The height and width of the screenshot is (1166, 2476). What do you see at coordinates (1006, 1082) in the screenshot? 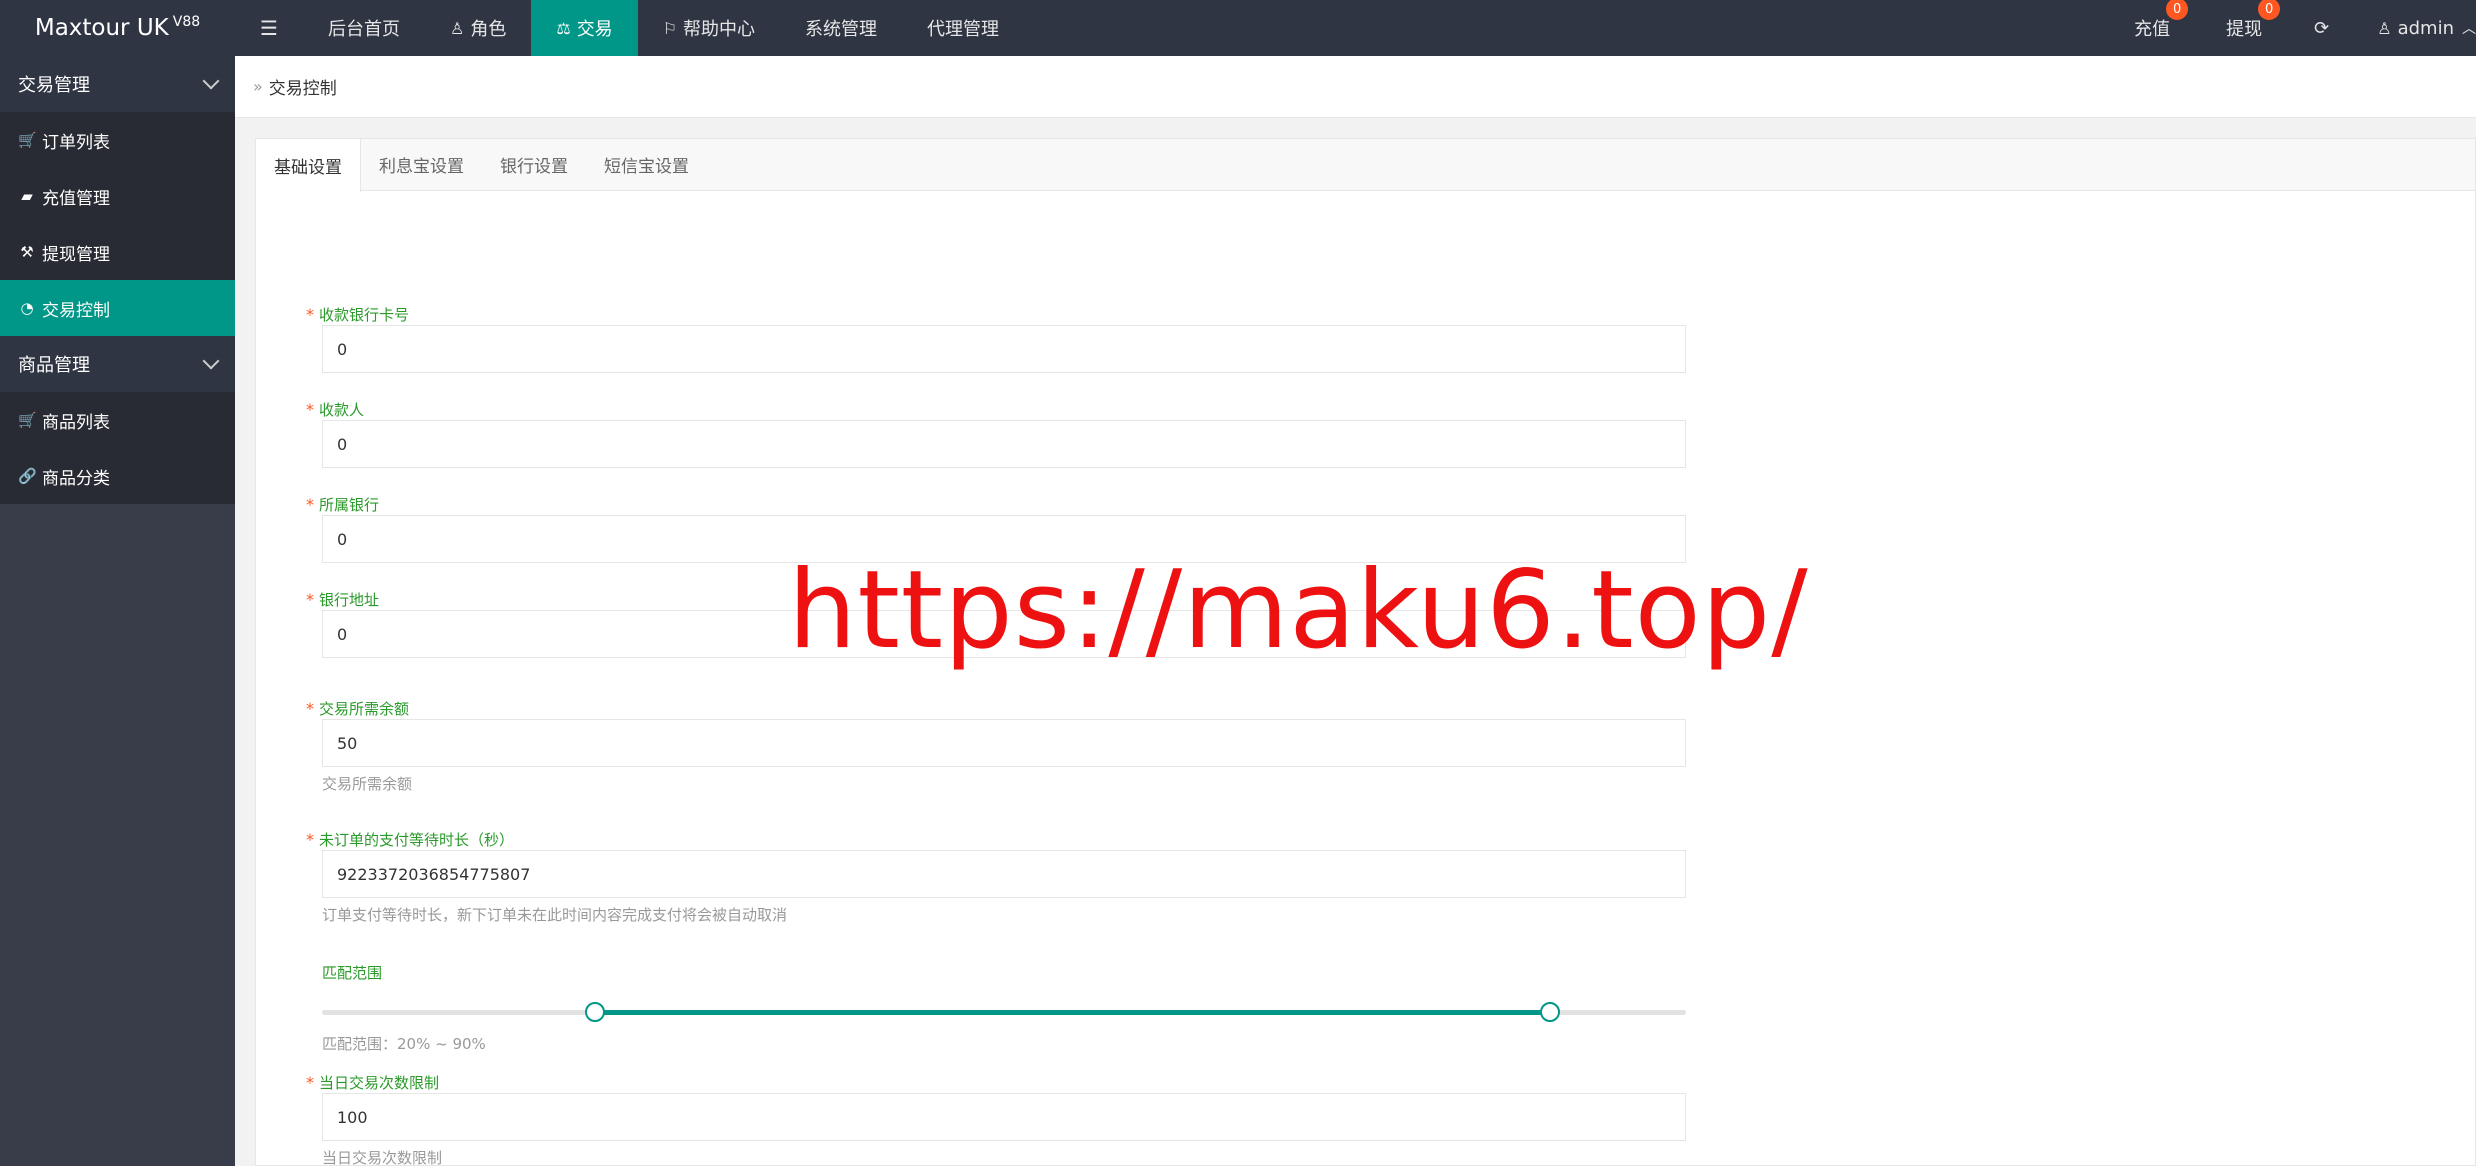
I see `field-label: * 当日交易次数限制` at bounding box center [1006, 1082].